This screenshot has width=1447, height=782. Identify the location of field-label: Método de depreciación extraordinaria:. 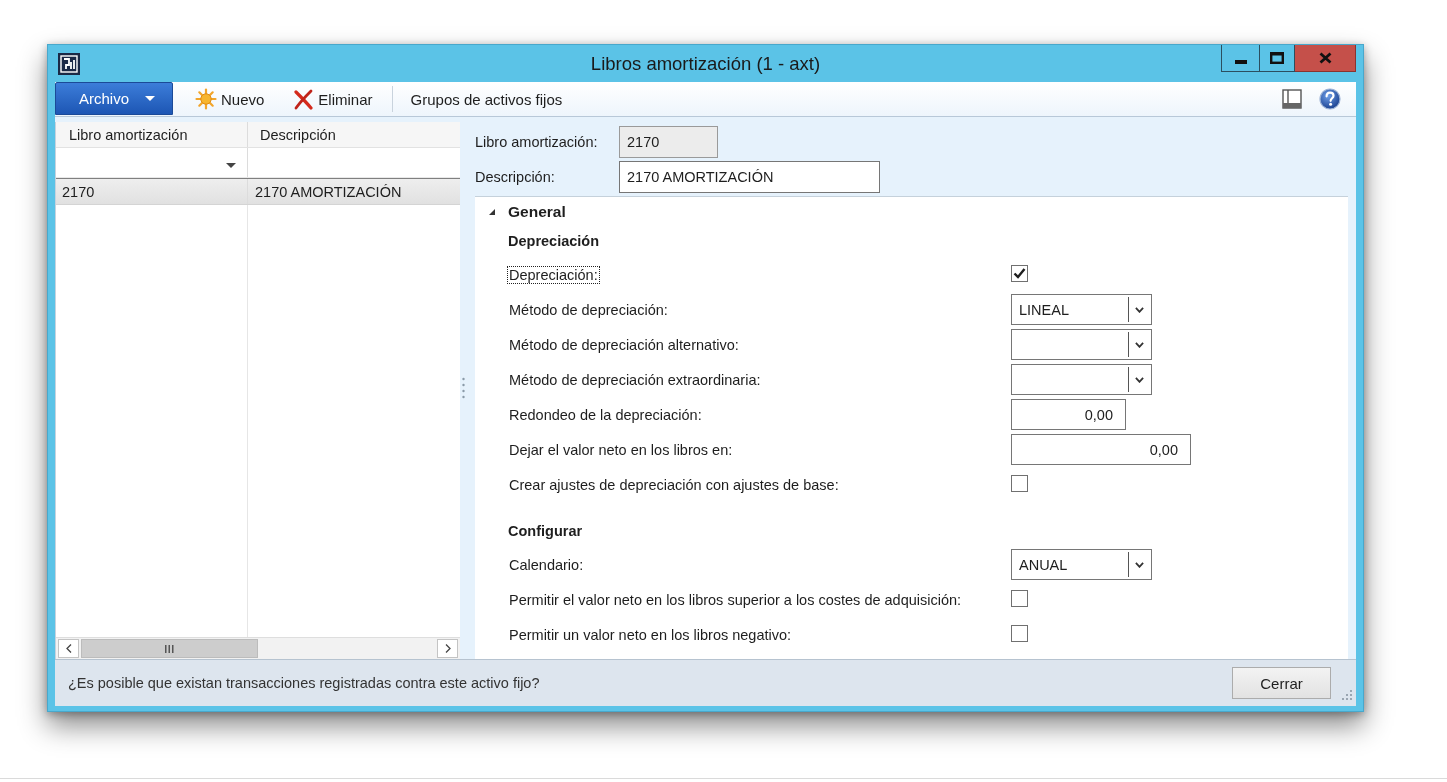
(635, 379).